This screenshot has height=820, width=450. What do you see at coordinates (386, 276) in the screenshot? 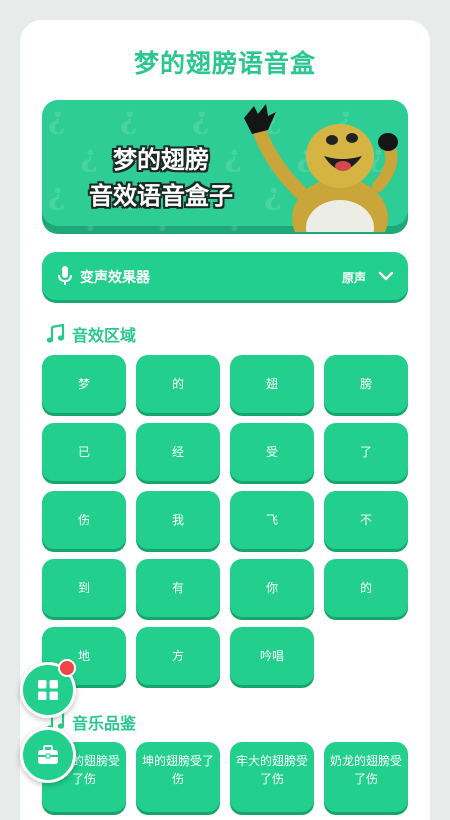
I see `chevron-down-icon` at bounding box center [386, 276].